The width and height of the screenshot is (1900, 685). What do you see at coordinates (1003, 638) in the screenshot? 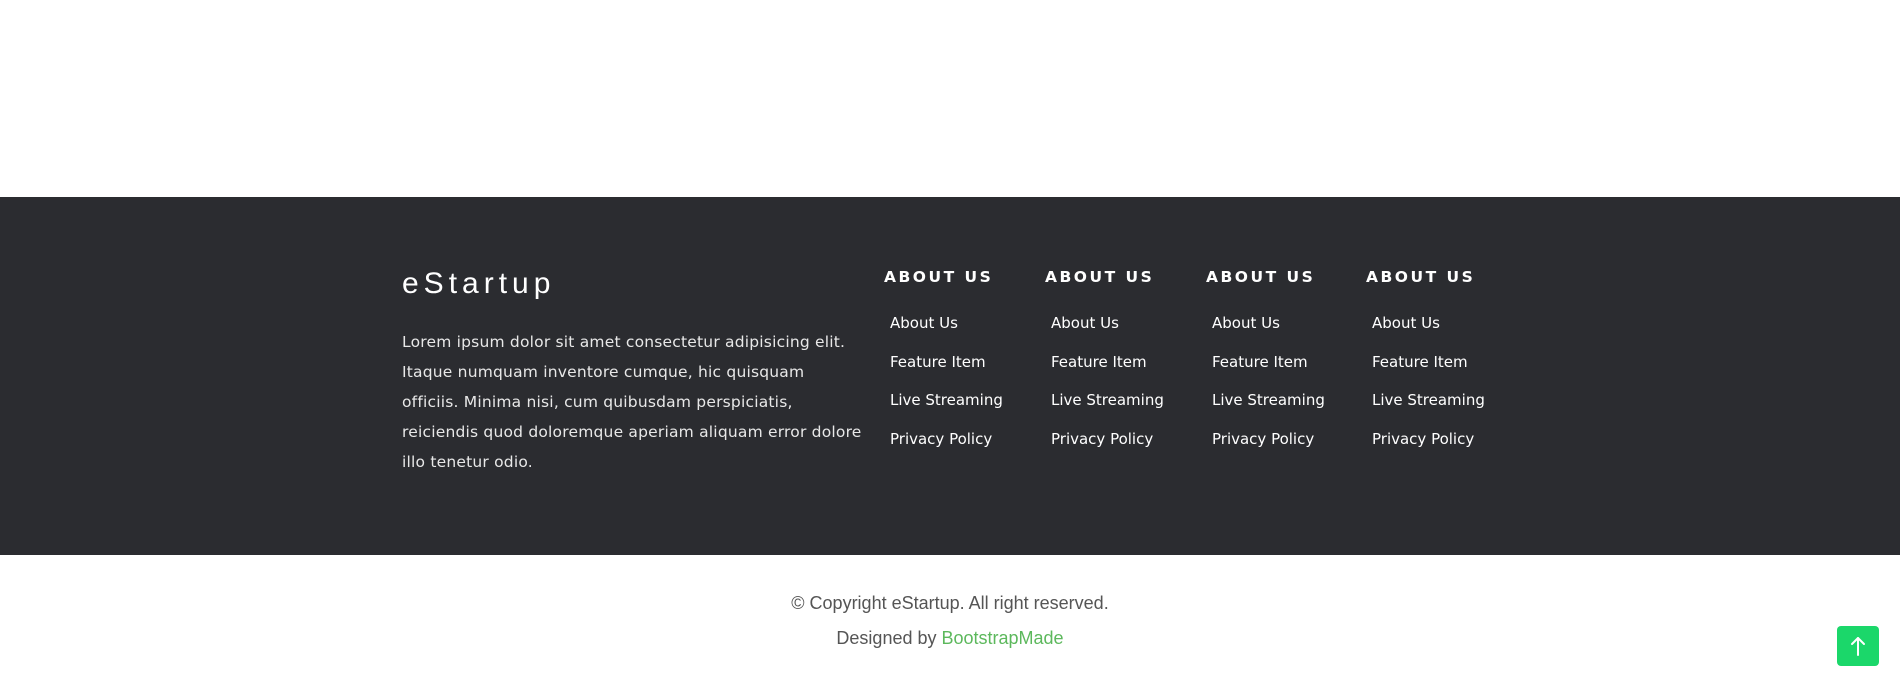
I see `bootstrapmade-link: BootstrapMade` at bounding box center [1003, 638].